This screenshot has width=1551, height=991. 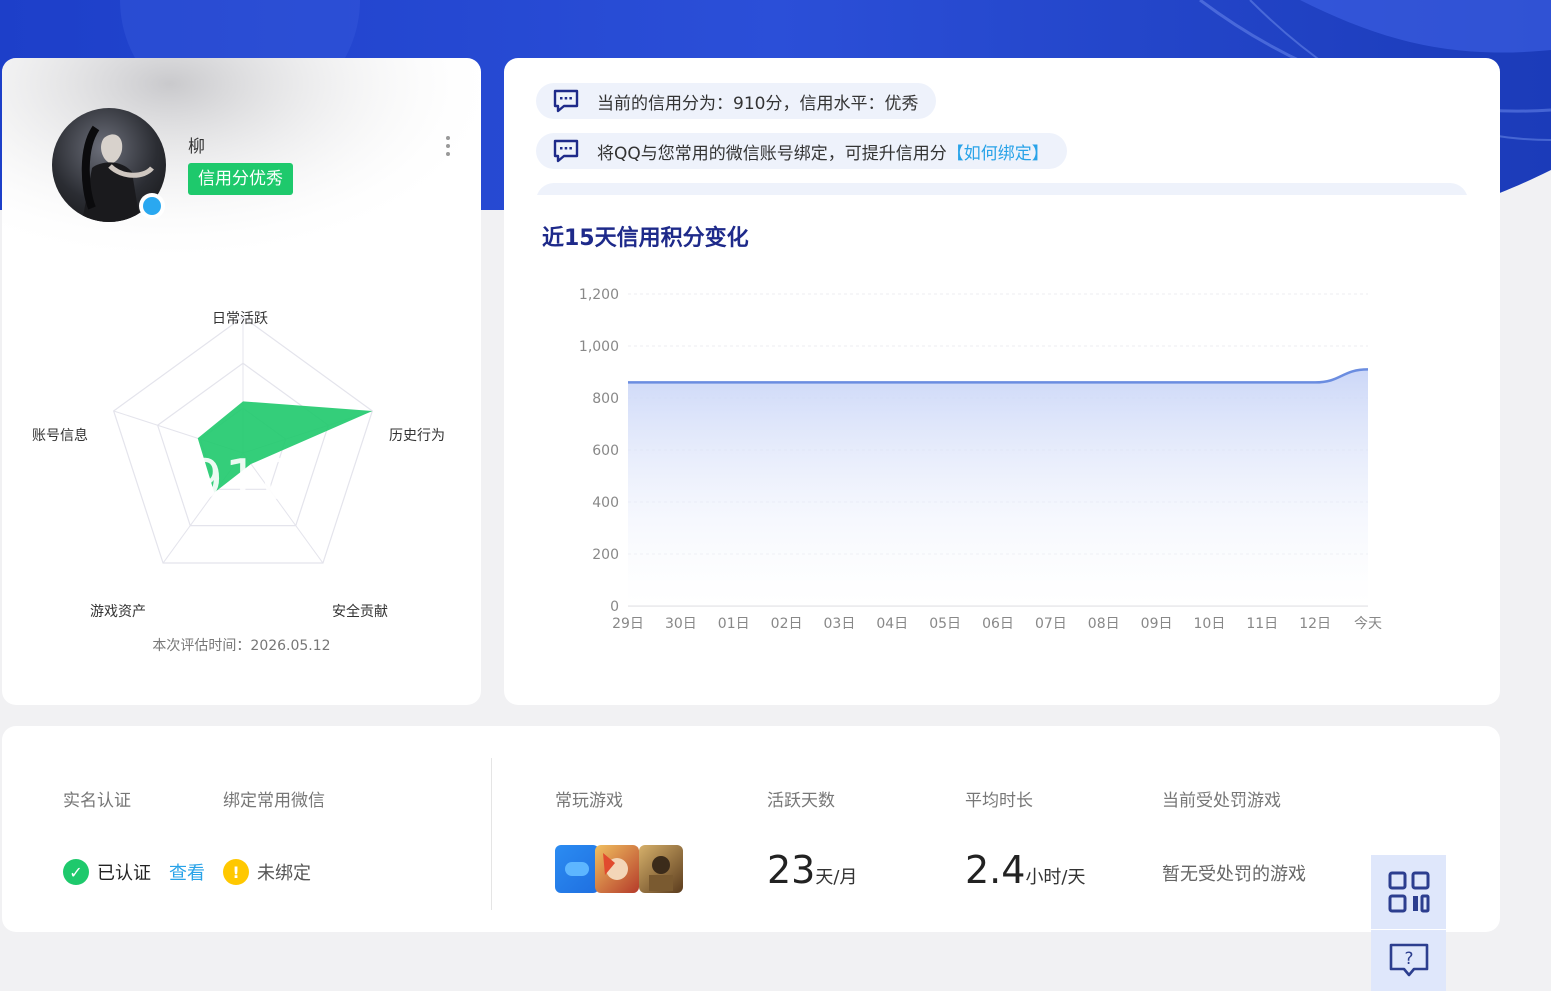 What do you see at coordinates (599, 347) in the screenshot?
I see `chart-y-tick-label: 1,000` at bounding box center [599, 347].